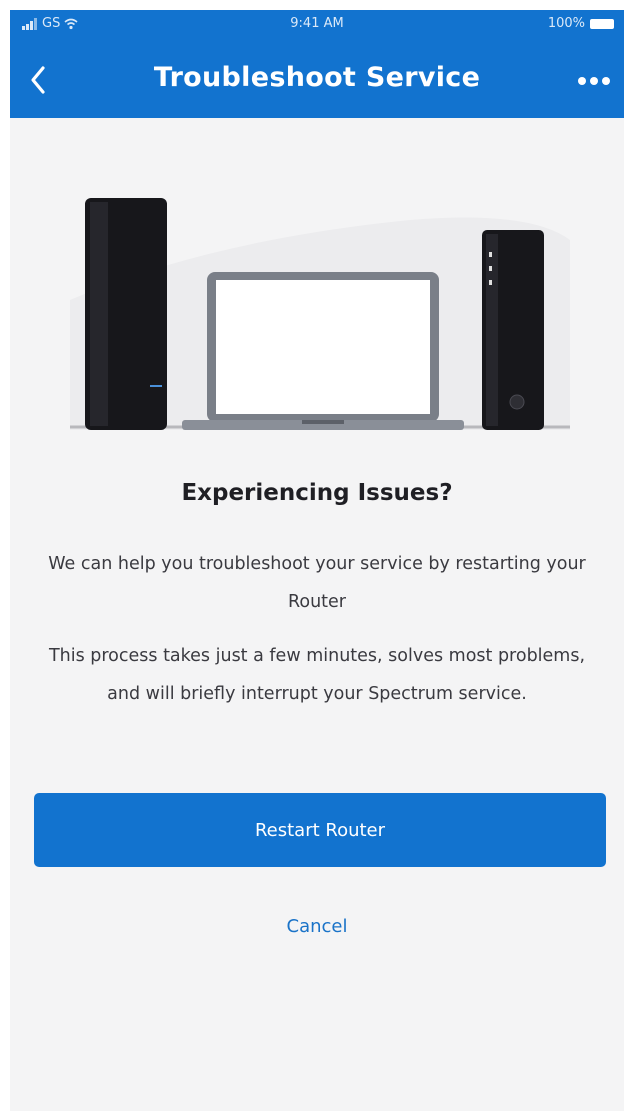  I want to click on cancel-link: Cancel, so click(317, 926).